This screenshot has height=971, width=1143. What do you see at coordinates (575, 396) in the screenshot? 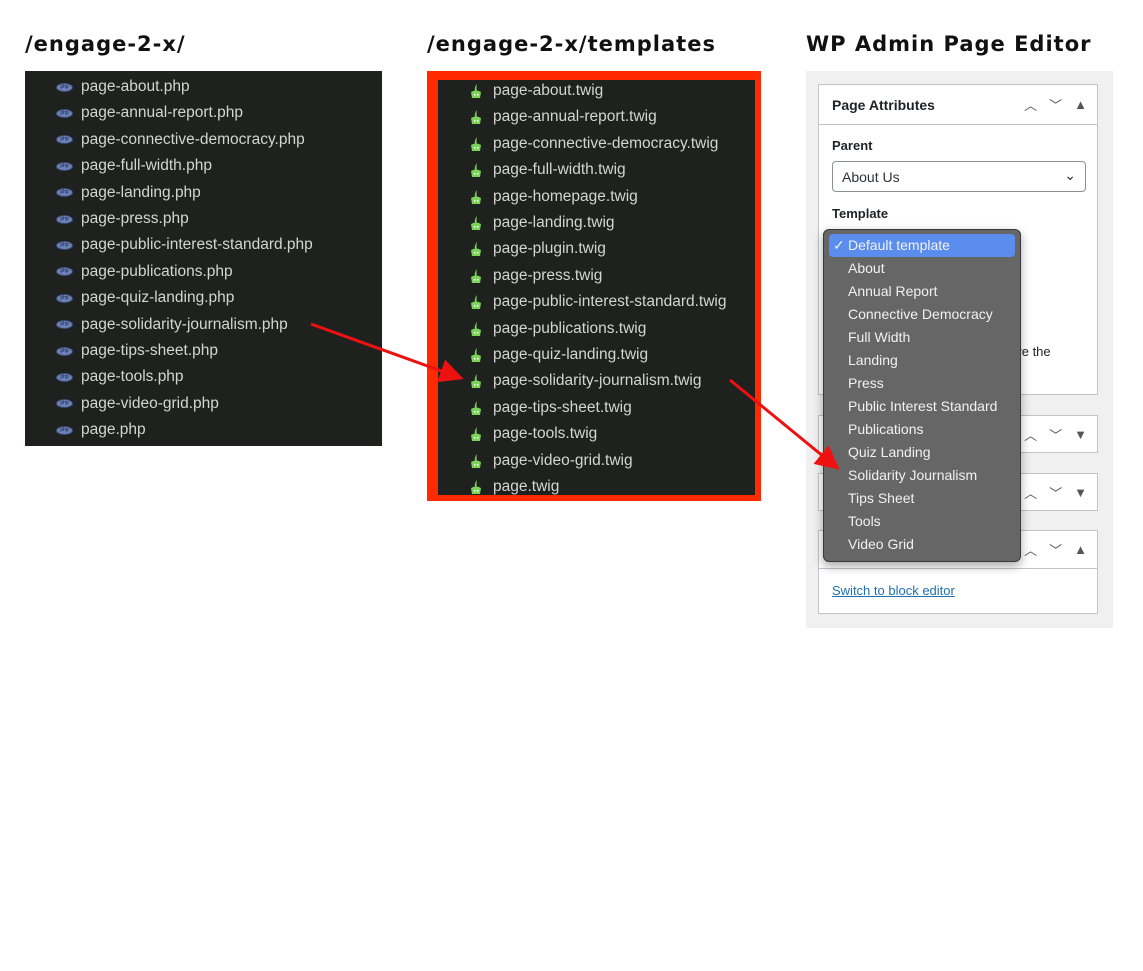
I see `arrows-overlay` at bounding box center [575, 396].